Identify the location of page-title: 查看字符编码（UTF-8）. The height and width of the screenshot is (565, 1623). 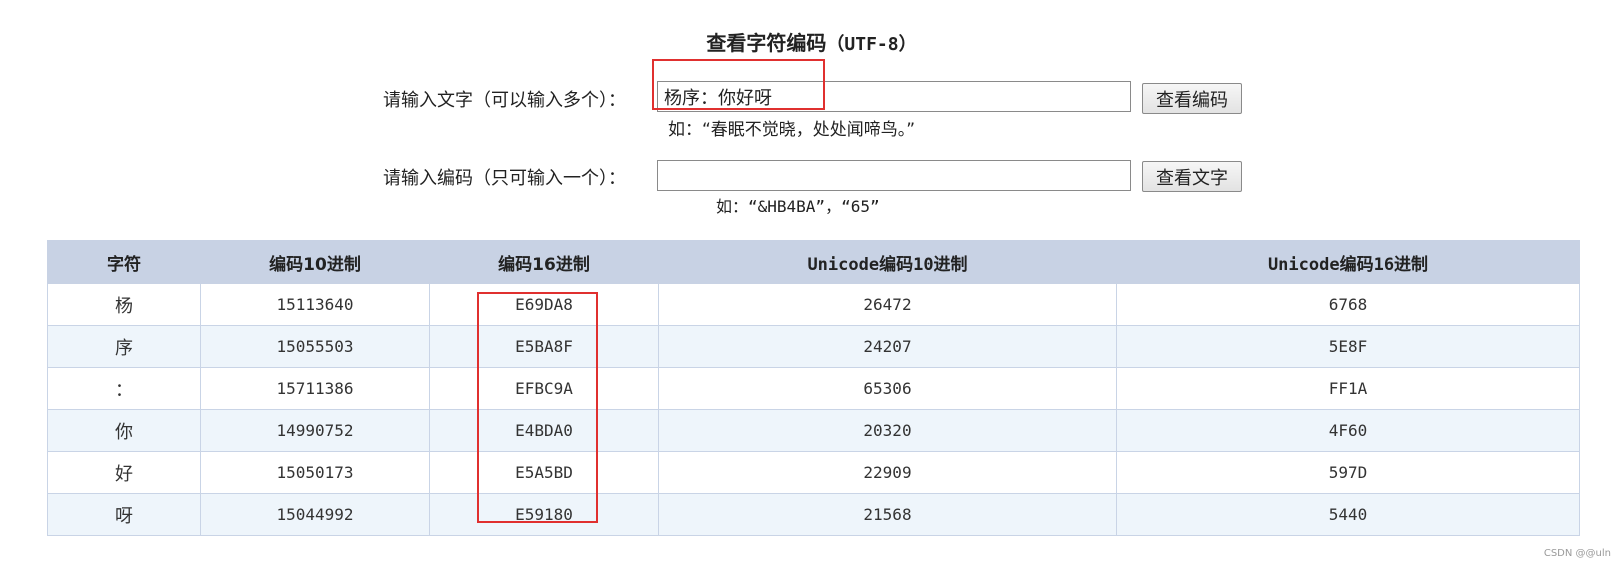
(811, 41).